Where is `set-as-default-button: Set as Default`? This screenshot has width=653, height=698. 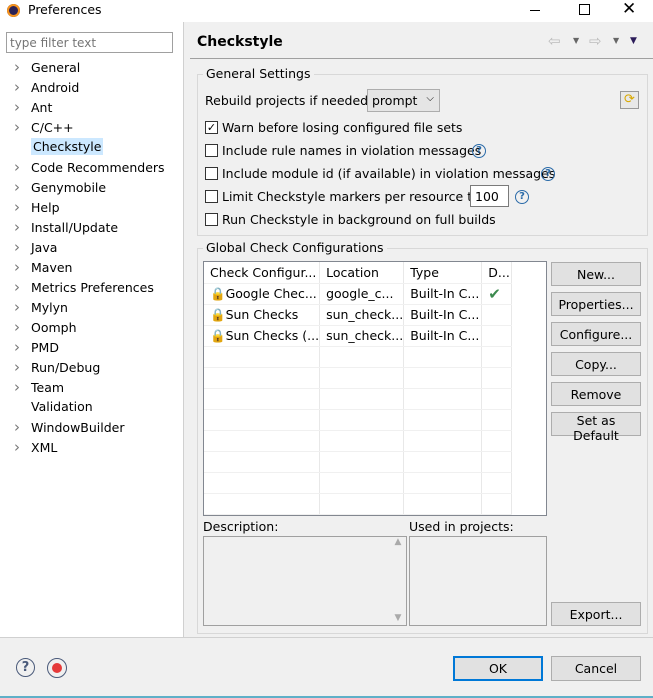 set-as-default-button: Set as Default is located at coordinates (596, 427).